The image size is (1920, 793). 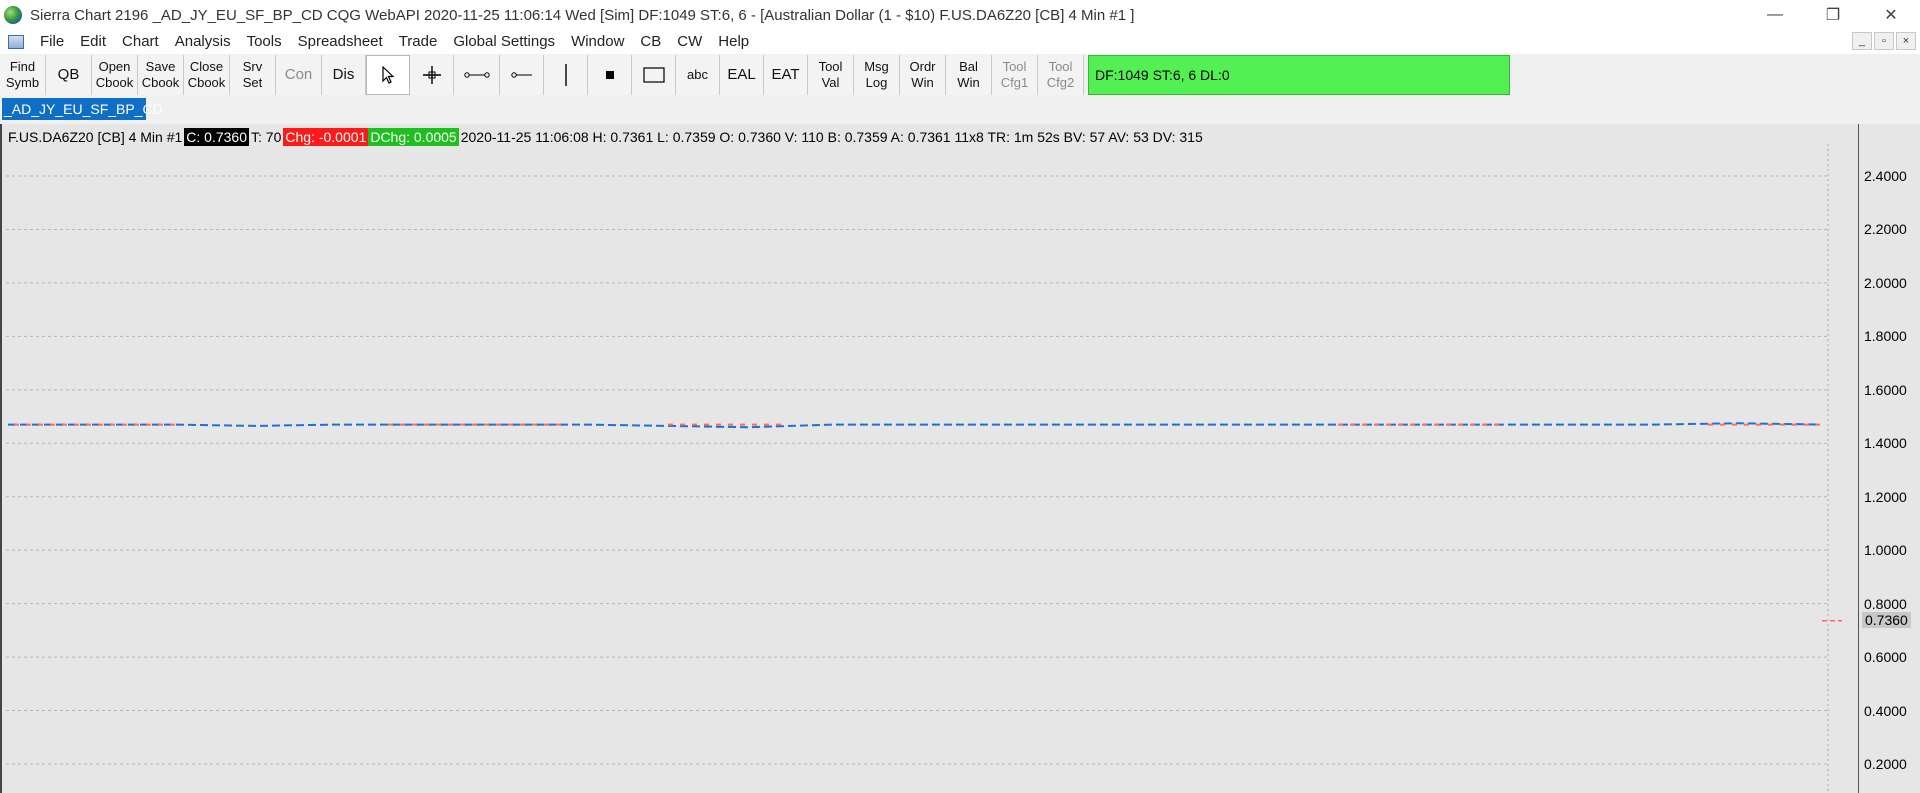 What do you see at coordinates (1885, 764) in the screenshot?
I see `price-tick-label: 0.2000` at bounding box center [1885, 764].